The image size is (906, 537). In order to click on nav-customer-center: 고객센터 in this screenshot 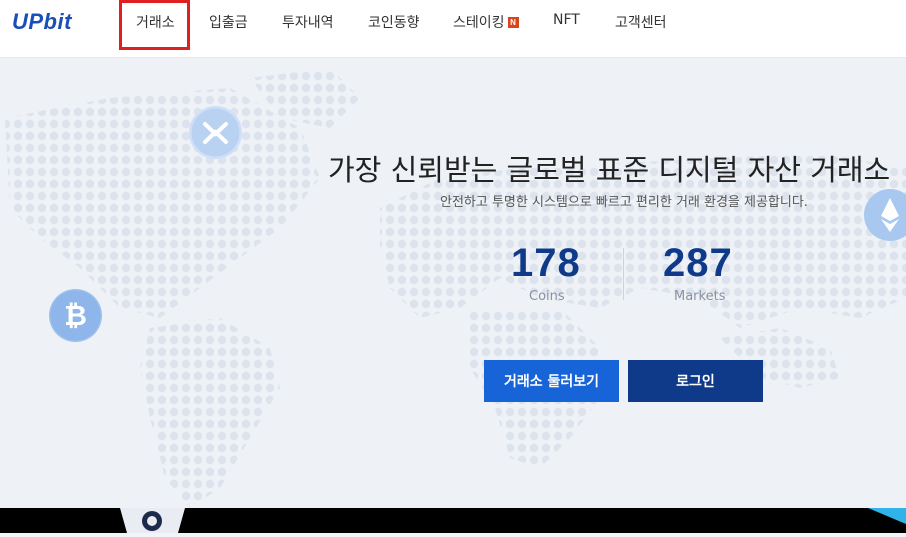, I will do `click(641, 22)`.